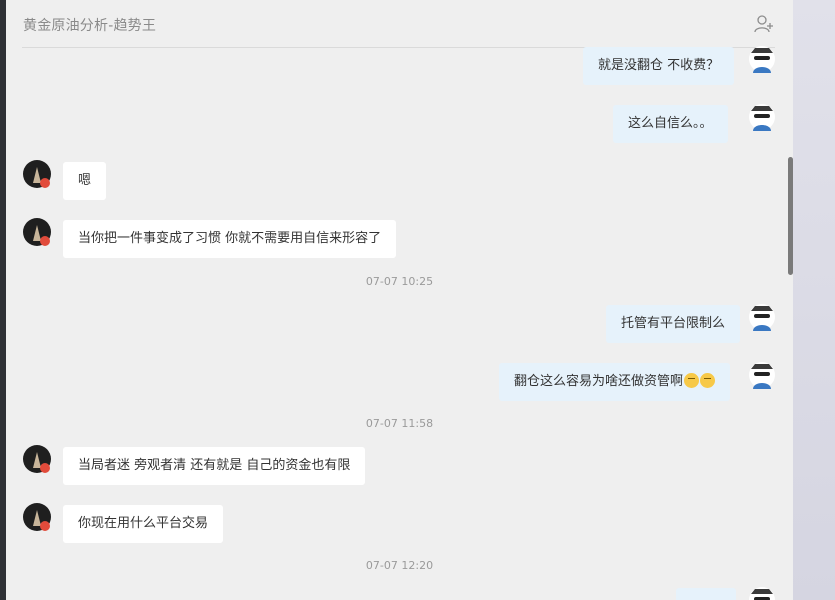 This screenshot has width=835, height=600. Describe the element at coordinates (659, 66) in the screenshot. I see `message-bubble-outgoing: 就是没翻仓 不收费？` at that location.